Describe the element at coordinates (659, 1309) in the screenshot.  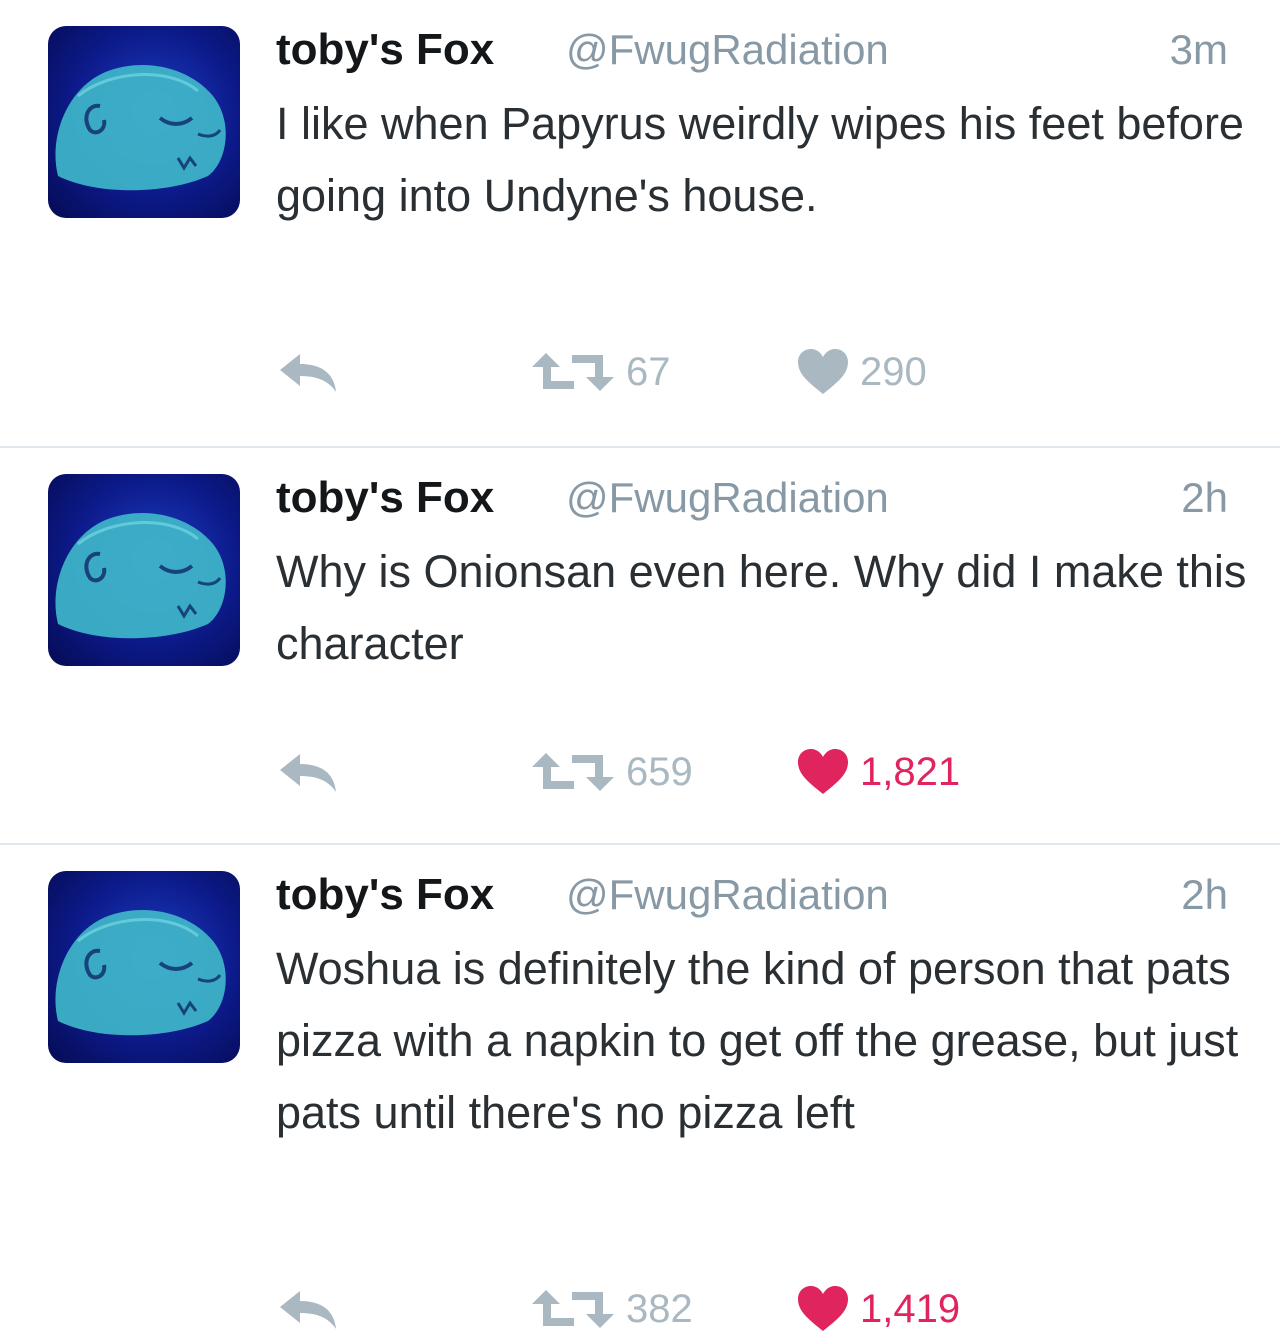
I see `retweet-count: 382` at that location.